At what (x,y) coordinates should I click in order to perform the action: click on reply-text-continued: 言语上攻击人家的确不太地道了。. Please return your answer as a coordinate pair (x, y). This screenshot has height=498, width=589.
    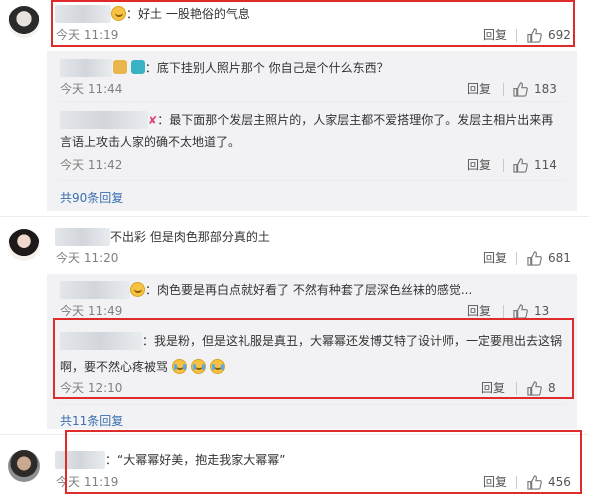
    Looking at the image, I should click on (150, 142).